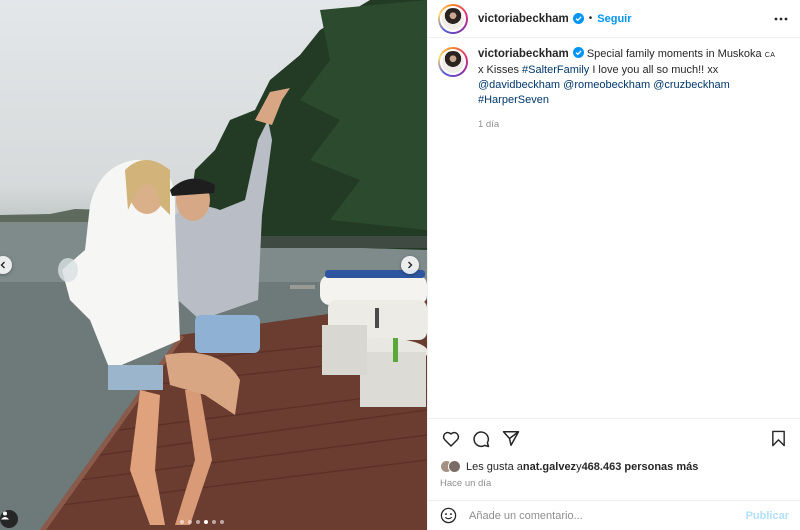  What do you see at coordinates (767, 516) in the screenshot?
I see `publish-button: Publicar` at bounding box center [767, 516].